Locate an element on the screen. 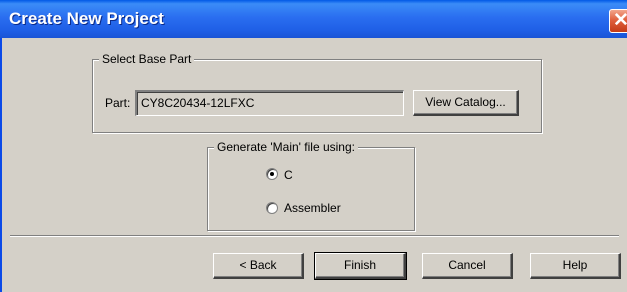 This screenshot has width=627, height=292. radio-assembler-label: Assembler is located at coordinates (312, 208).